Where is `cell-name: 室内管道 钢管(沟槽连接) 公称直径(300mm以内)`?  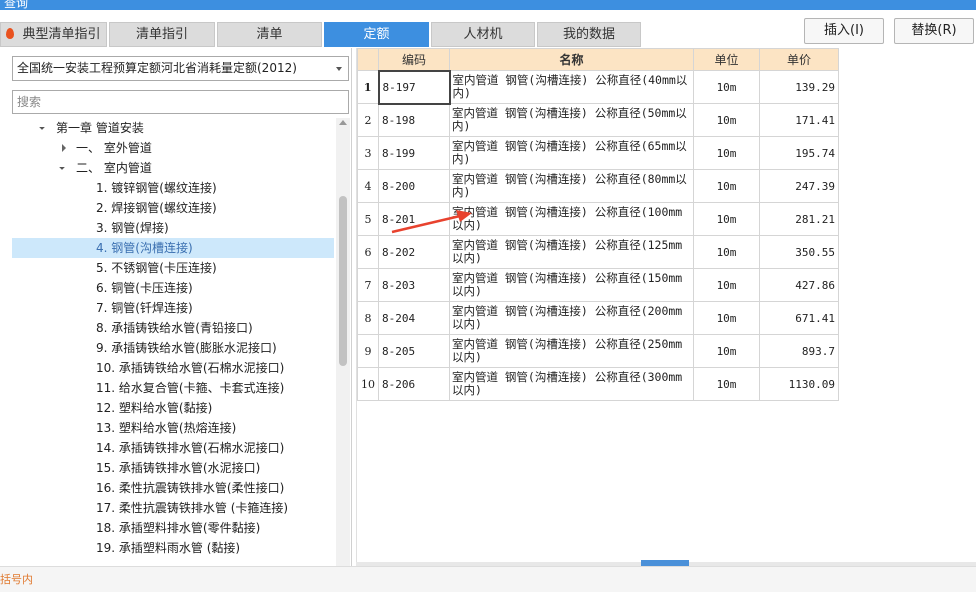
cell-name: 室内管道 钢管(沟槽连接) 公称直径(300mm以内) is located at coordinates (571, 384).